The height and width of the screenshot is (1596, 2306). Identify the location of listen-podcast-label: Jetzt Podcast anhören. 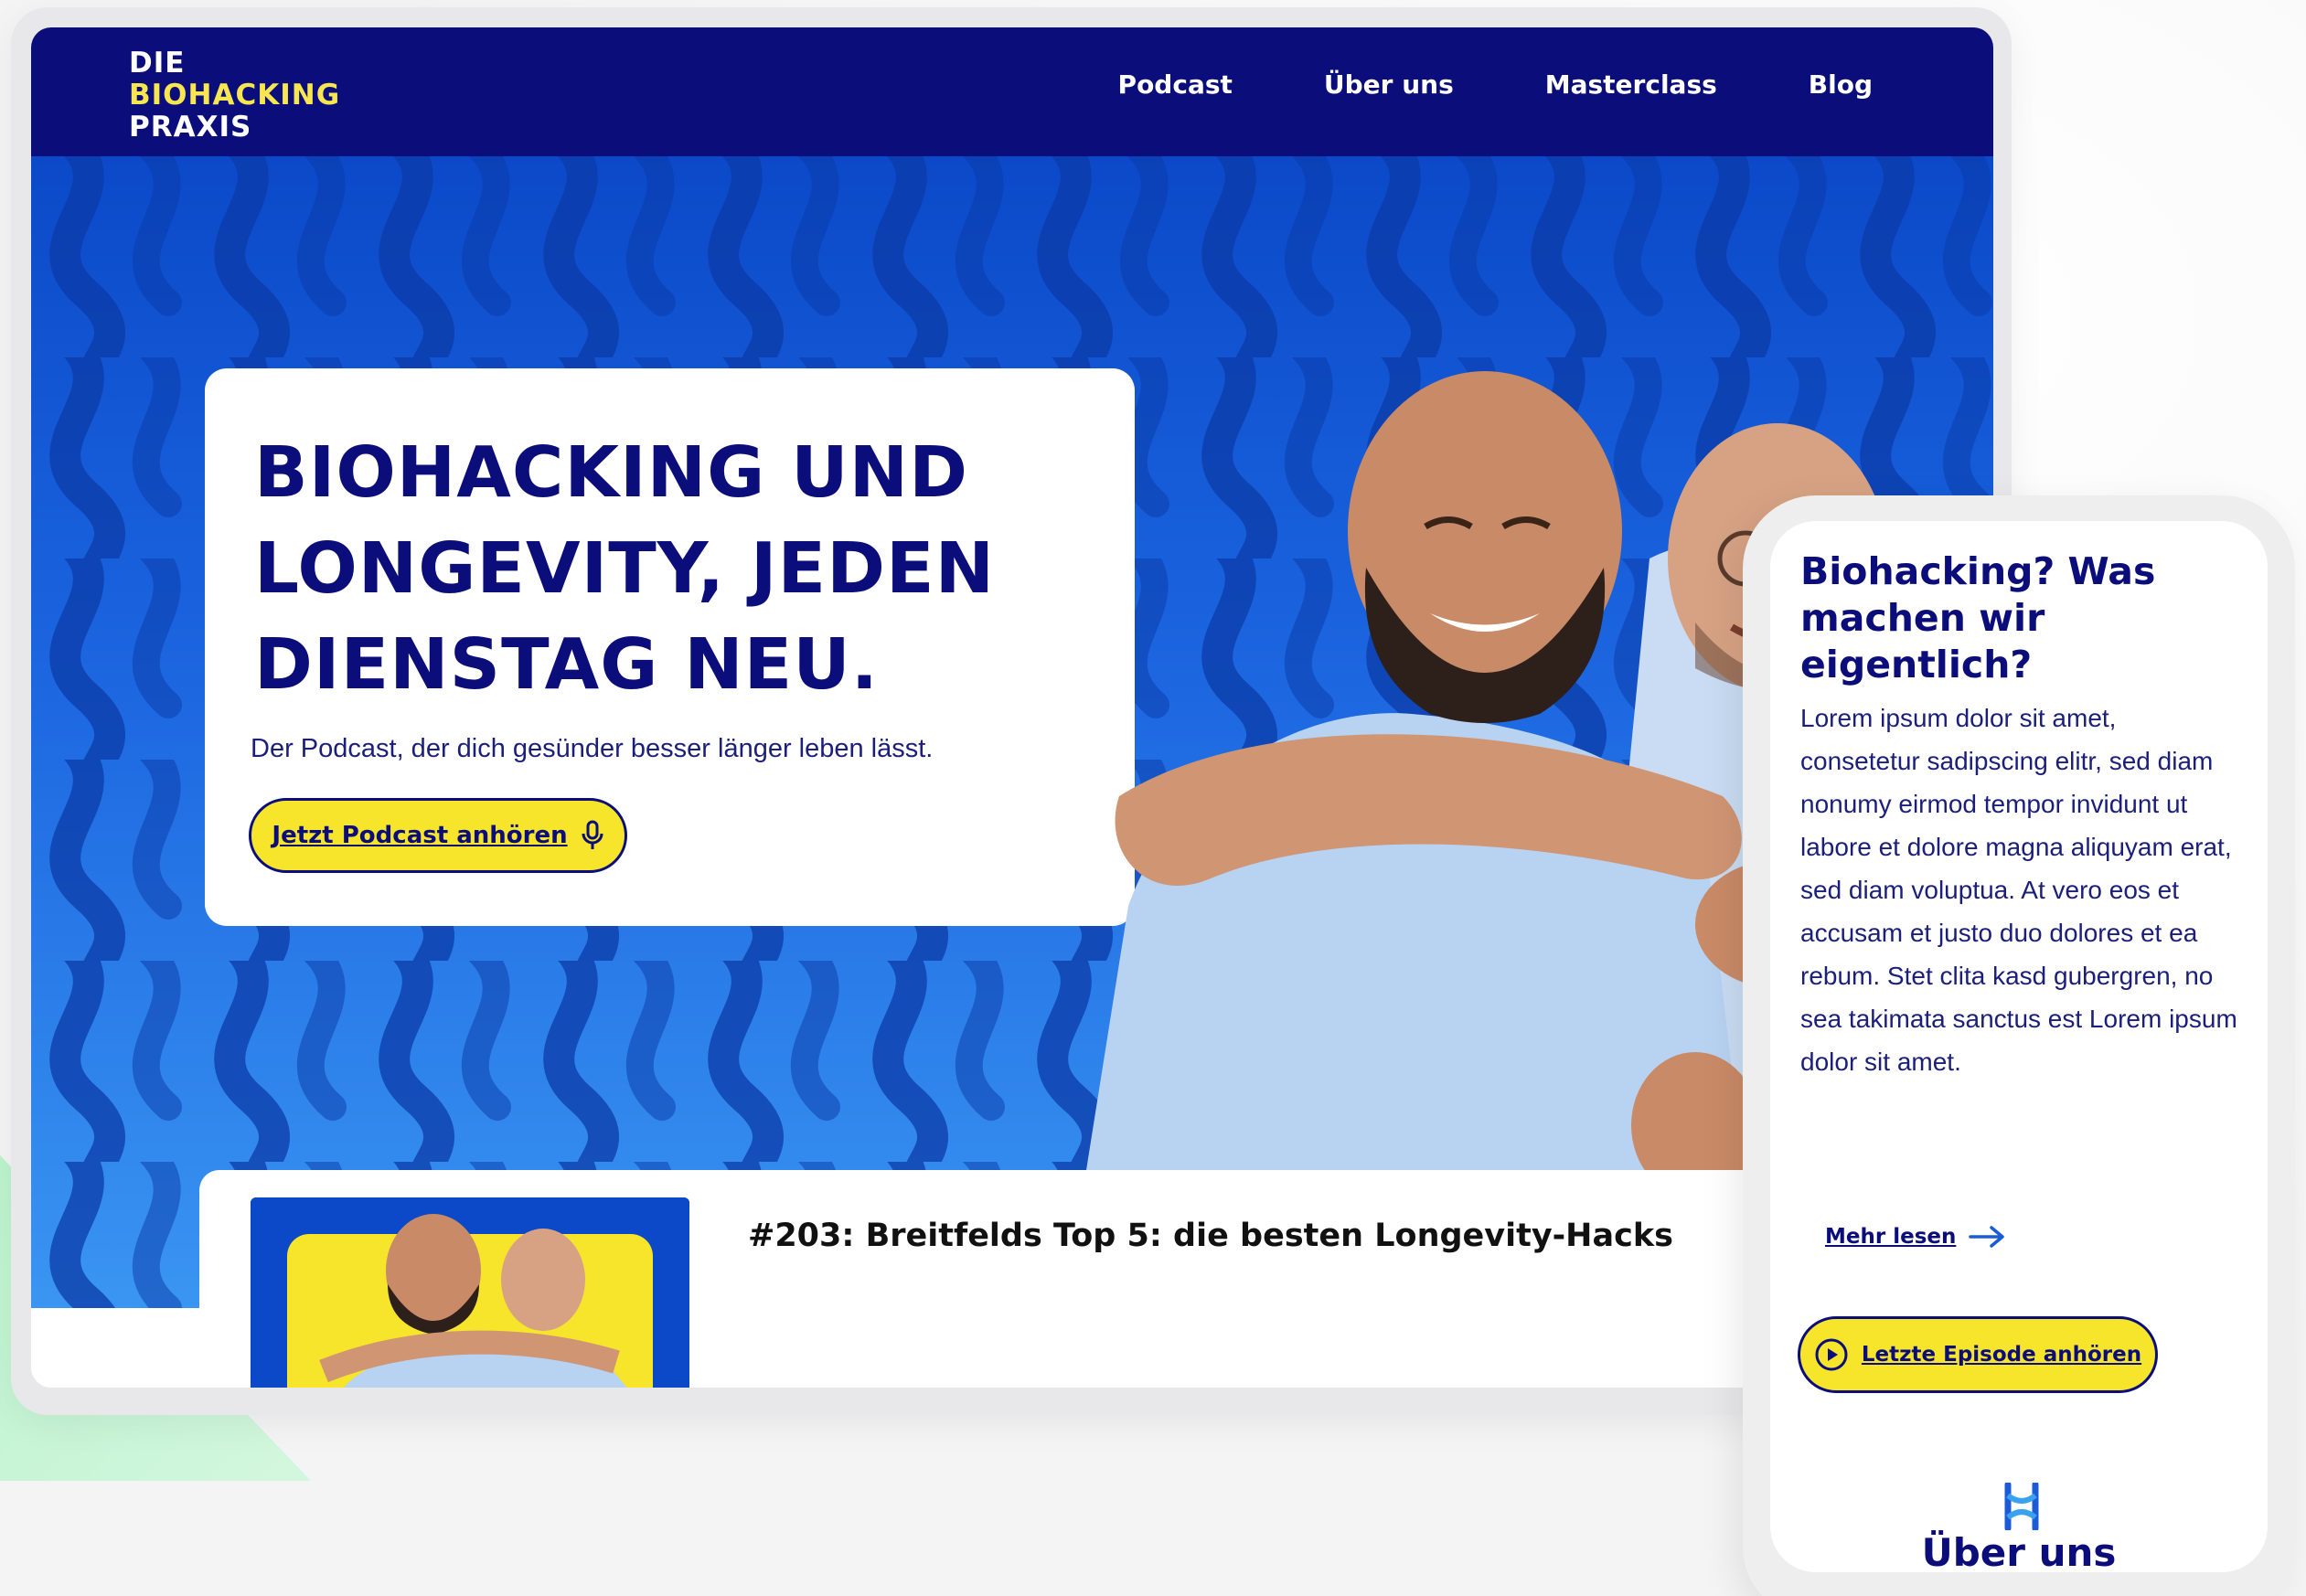
(420, 835).